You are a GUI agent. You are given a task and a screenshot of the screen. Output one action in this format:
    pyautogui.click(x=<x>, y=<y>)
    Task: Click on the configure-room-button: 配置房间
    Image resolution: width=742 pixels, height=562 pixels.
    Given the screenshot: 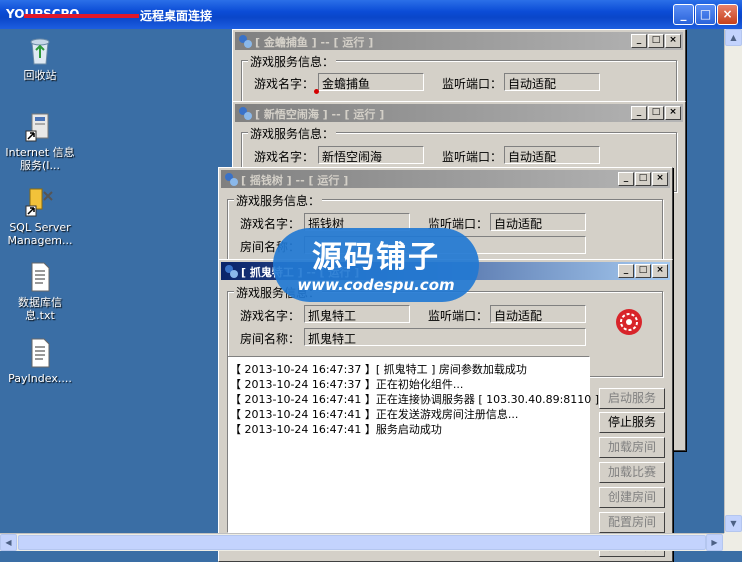 What is the action you would take?
    pyautogui.click(x=632, y=522)
    